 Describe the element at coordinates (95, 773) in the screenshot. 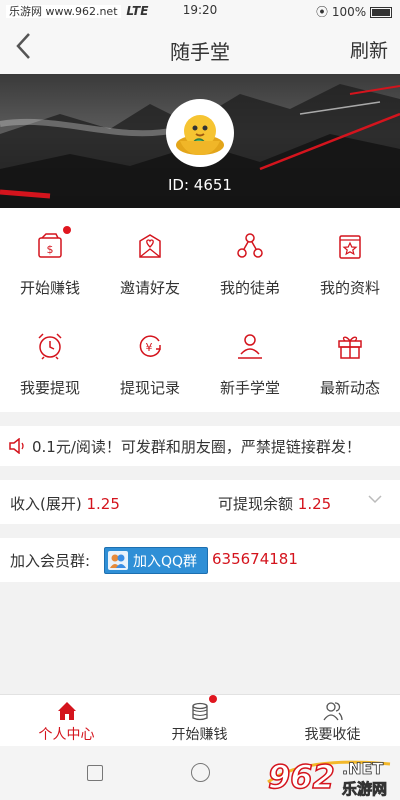

I see `recent-apps-button` at that location.